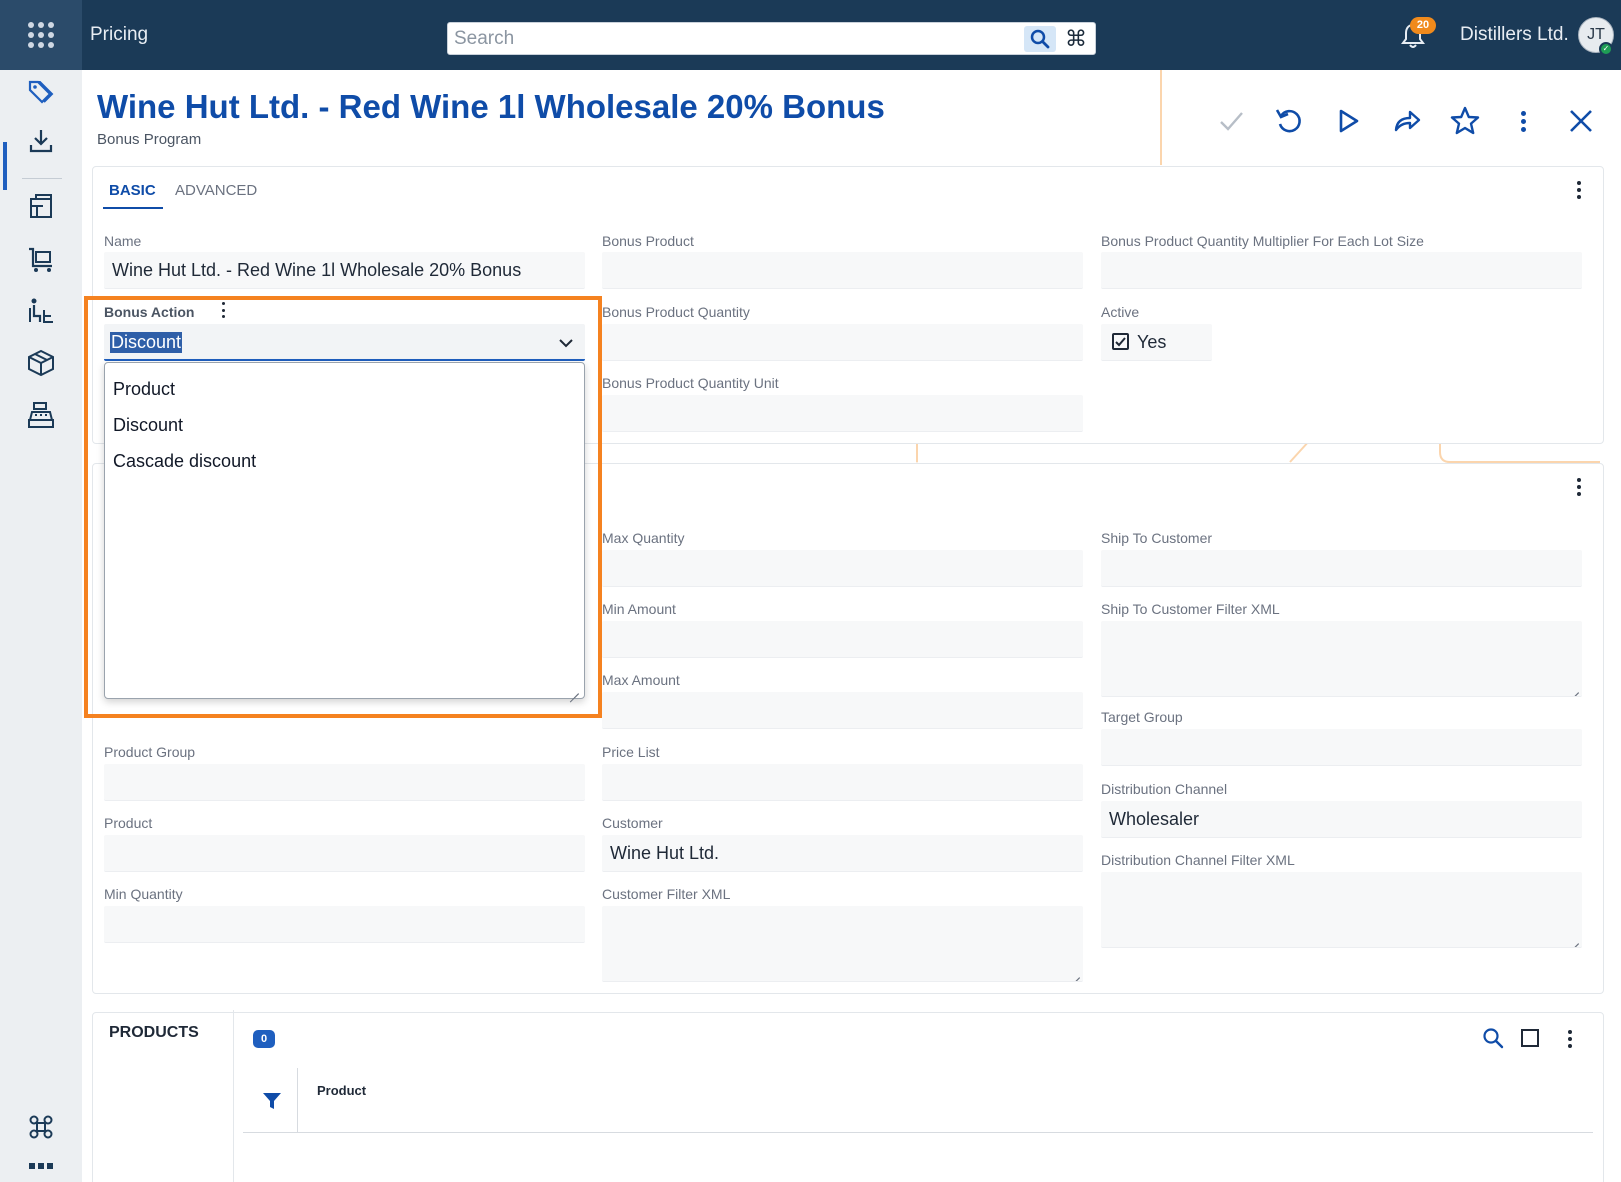  I want to click on min-amount-field, so click(842, 639).